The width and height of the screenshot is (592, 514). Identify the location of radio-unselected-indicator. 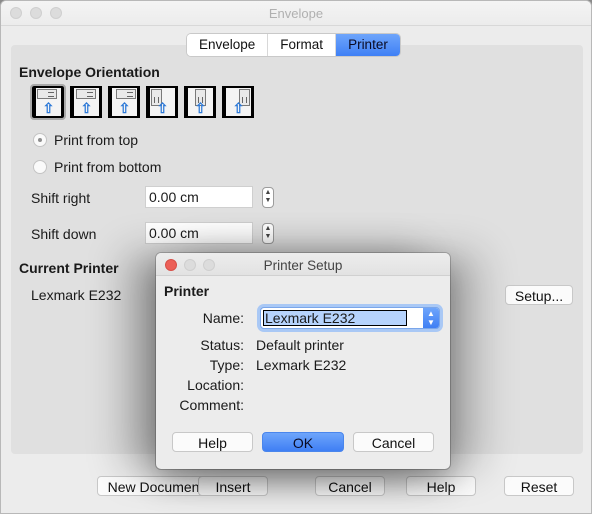
(40, 167).